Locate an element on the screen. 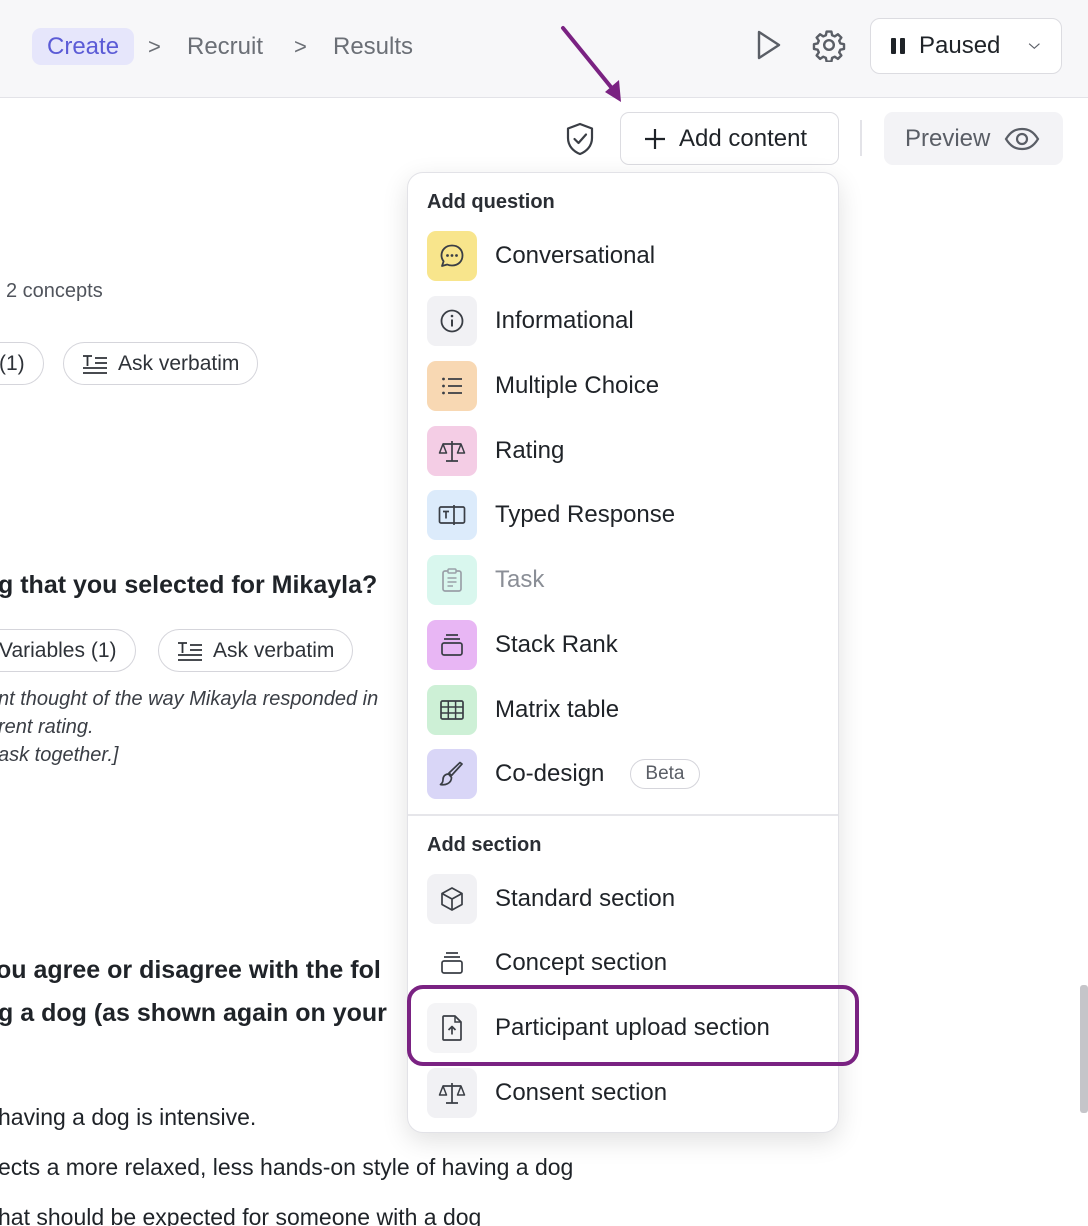 This screenshot has height=1226, width=1088. toolbar-divider is located at coordinates (861, 138).